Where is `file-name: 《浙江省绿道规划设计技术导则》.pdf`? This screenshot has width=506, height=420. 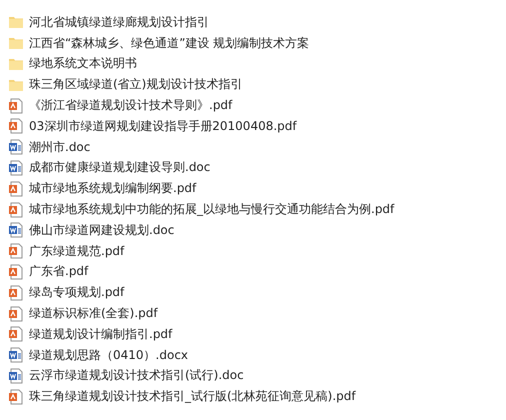 file-name: 《浙江省绿道规划设计技术导则》.pdf is located at coordinates (130, 105).